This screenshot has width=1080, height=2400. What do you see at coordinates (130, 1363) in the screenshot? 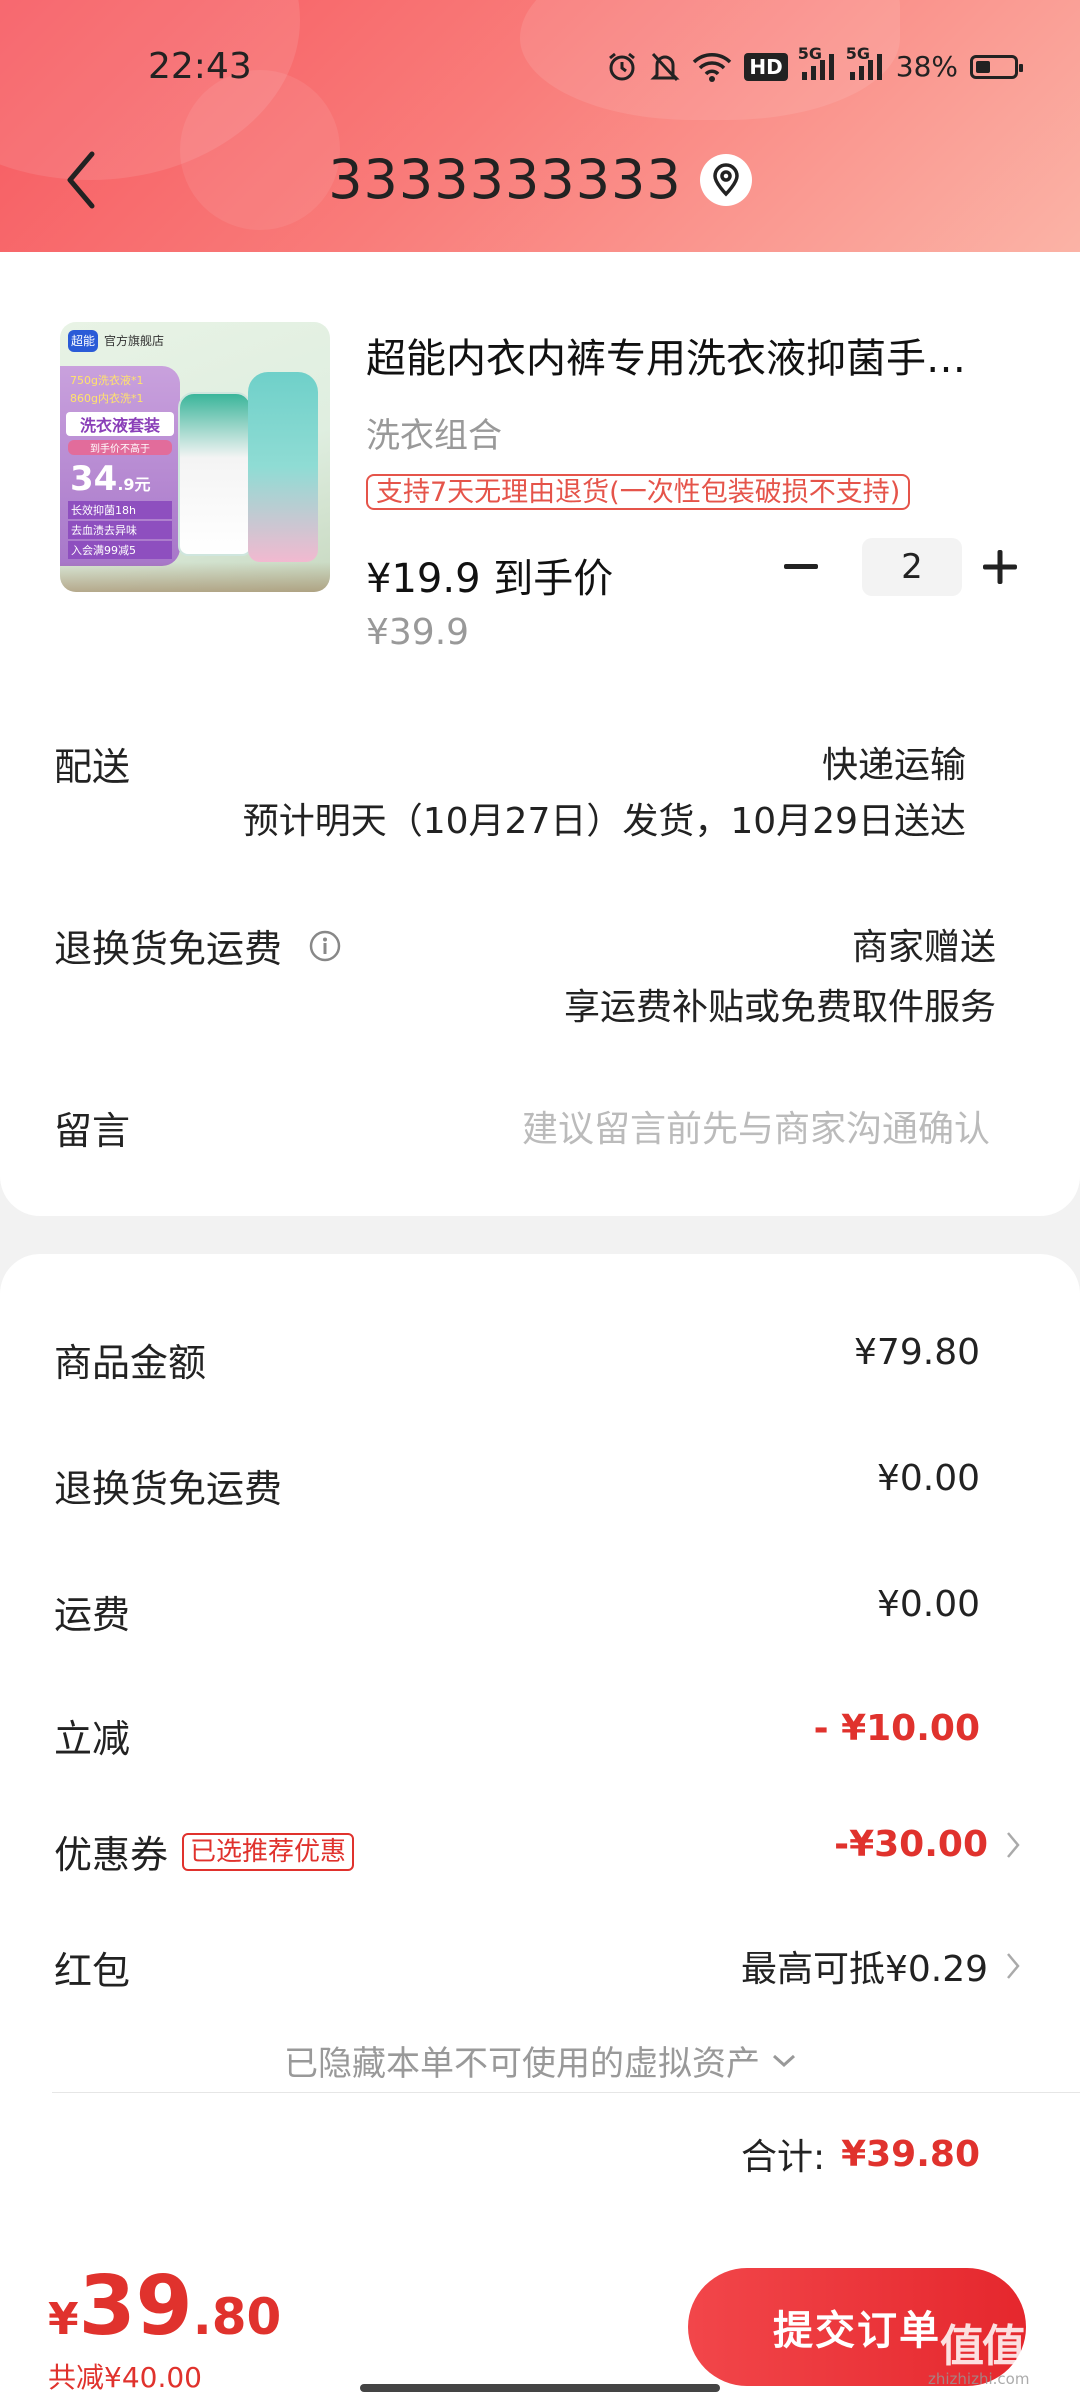
I see `goods-amount-label: 商品金额` at bounding box center [130, 1363].